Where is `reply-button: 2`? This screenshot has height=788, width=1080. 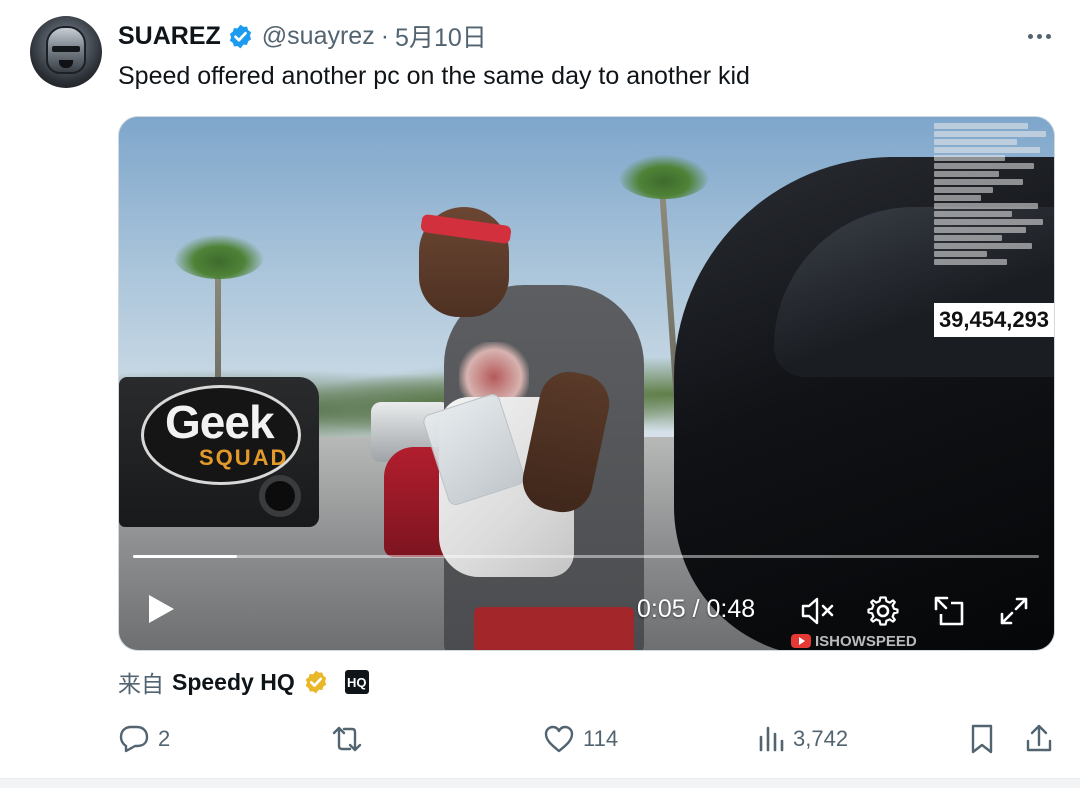 reply-button: 2 is located at coordinates (144, 739).